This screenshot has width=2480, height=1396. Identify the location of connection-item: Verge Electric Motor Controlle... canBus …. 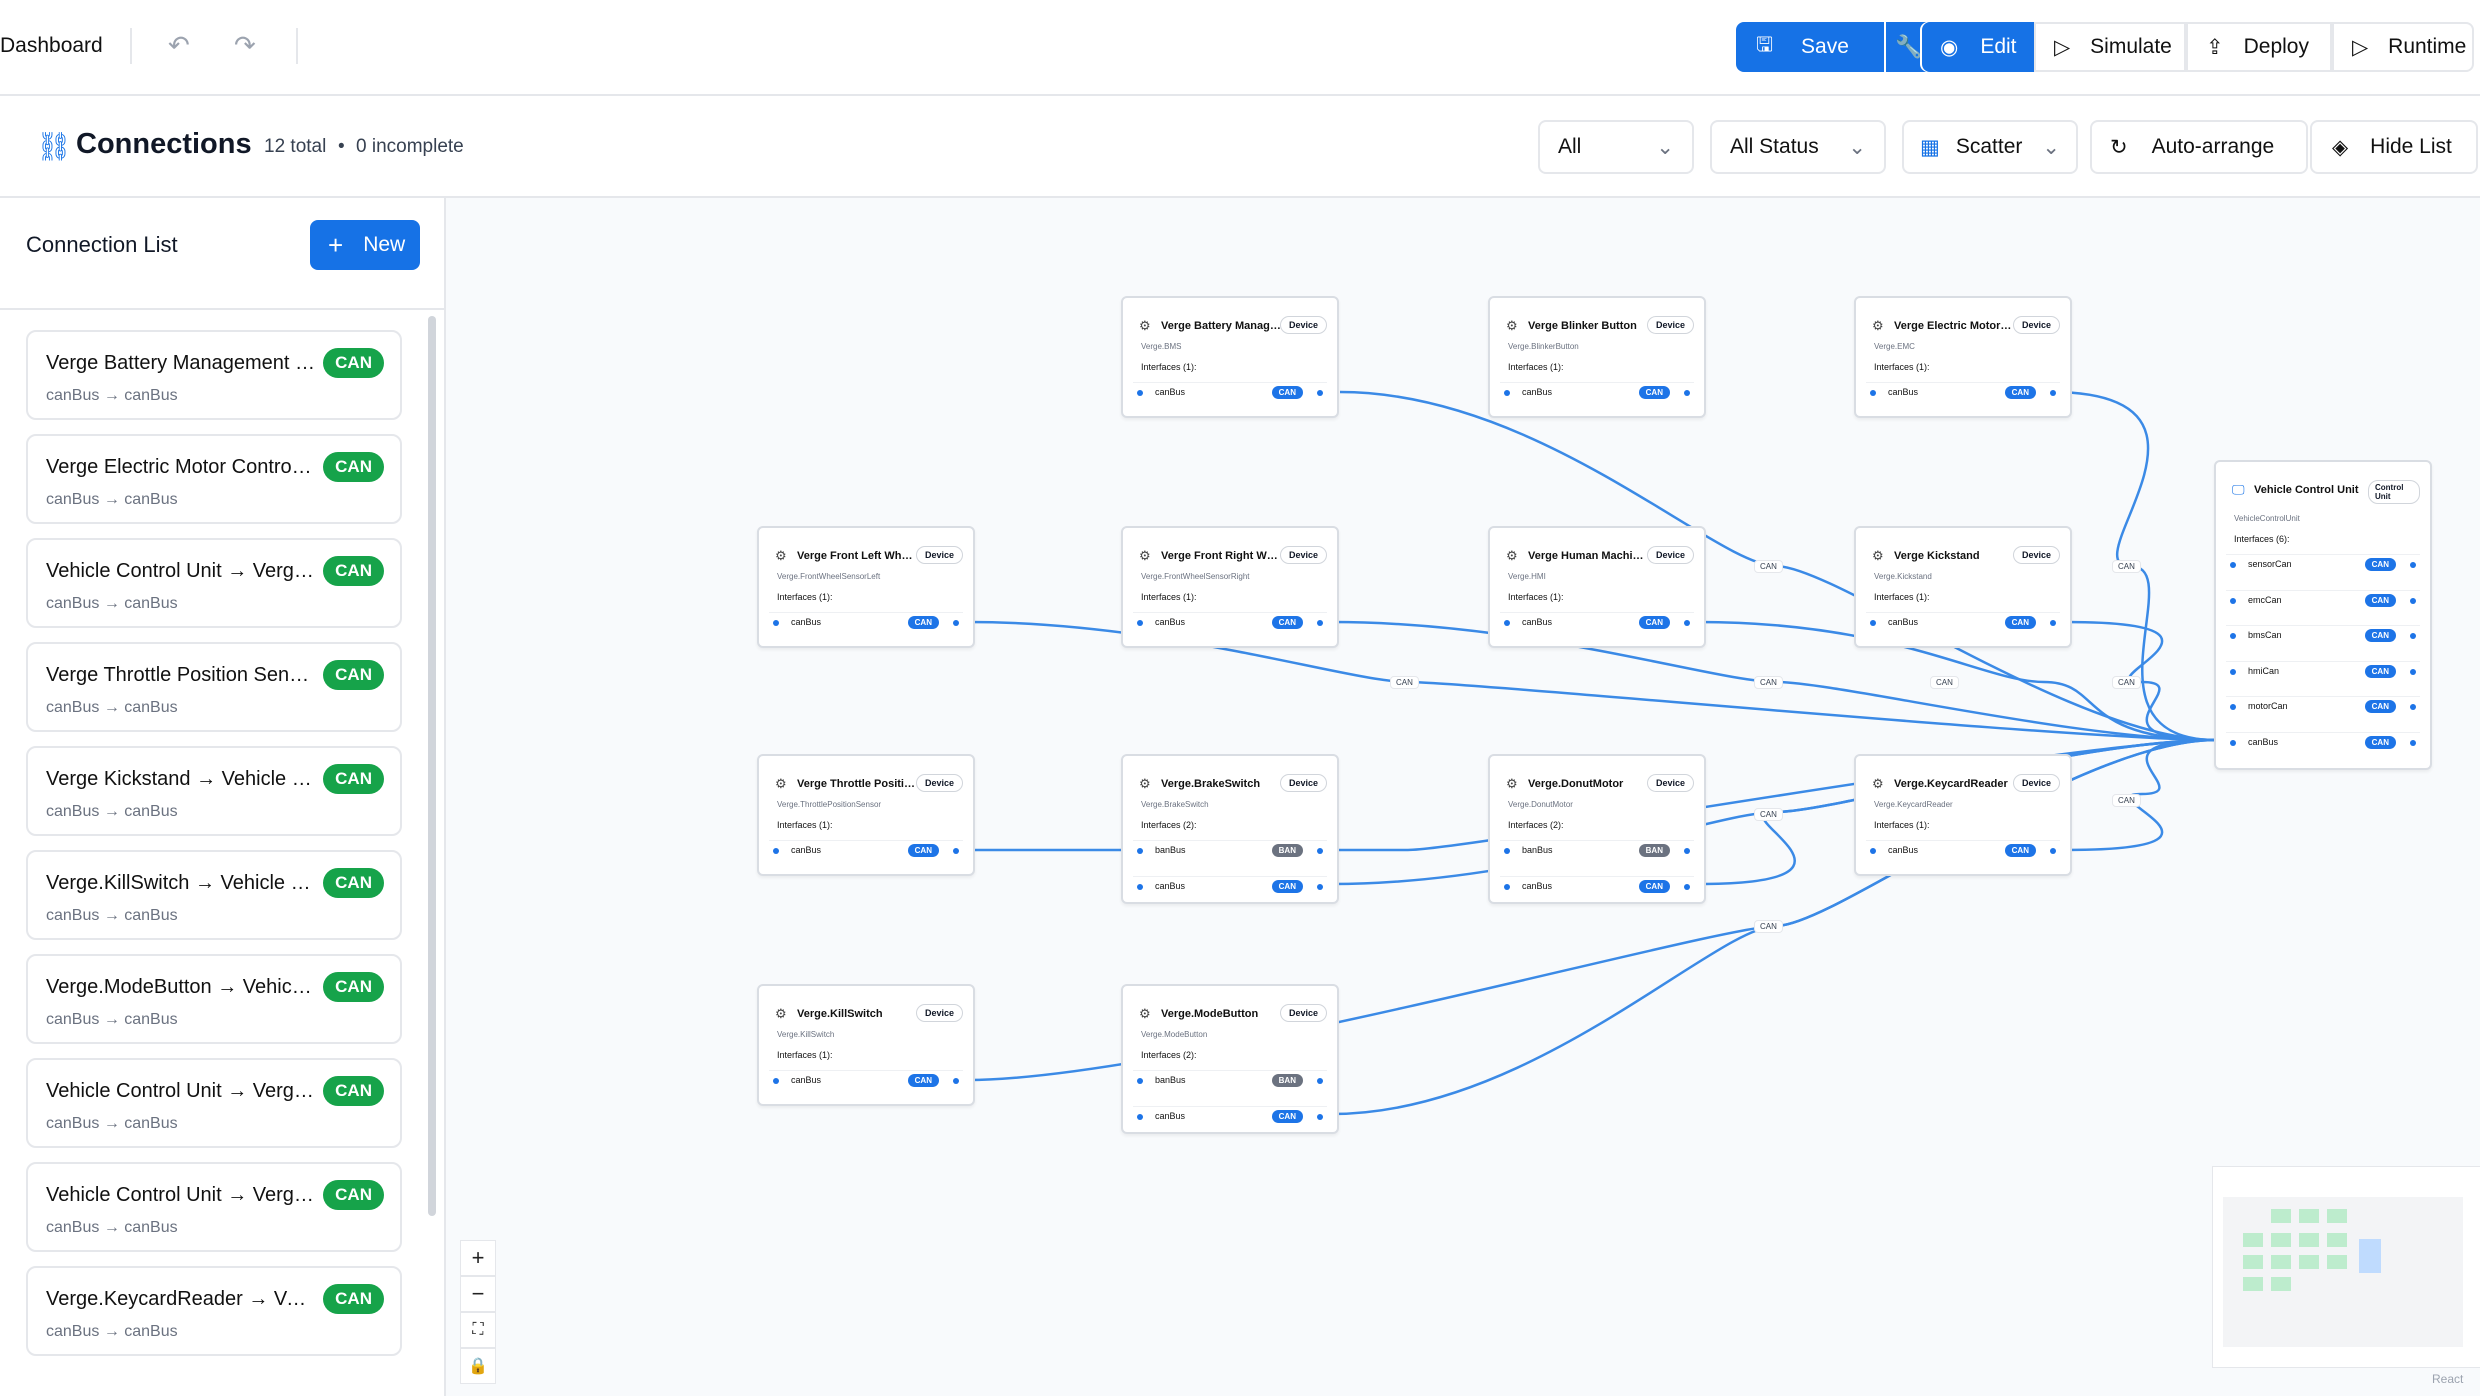
(214, 479).